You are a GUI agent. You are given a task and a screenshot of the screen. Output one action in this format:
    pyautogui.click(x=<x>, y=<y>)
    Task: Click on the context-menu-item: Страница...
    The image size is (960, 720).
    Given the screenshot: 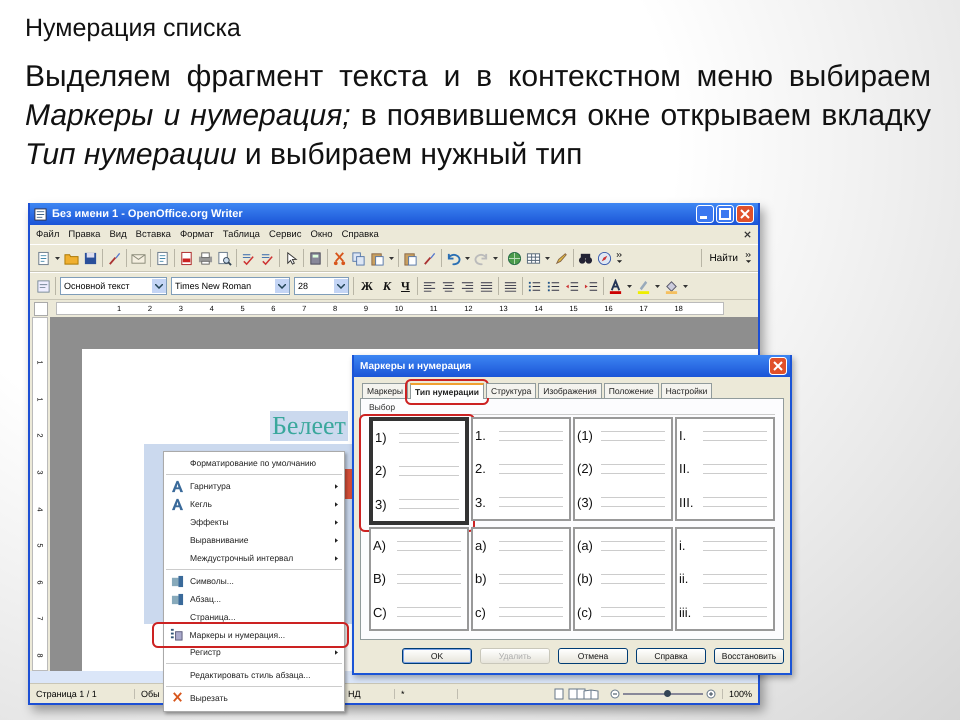 What is the action you would take?
    pyautogui.click(x=254, y=617)
    